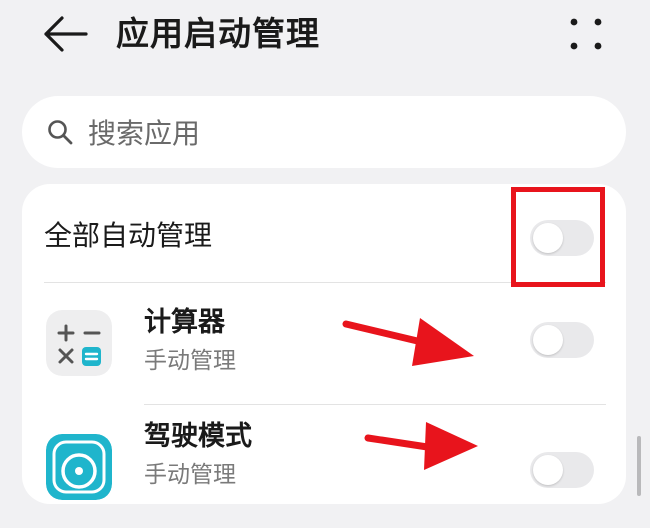 The image size is (650, 528). What do you see at coordinates (79, 343) in the screenshot?
I see `calculator-icon` at bounding box center [79, 343].